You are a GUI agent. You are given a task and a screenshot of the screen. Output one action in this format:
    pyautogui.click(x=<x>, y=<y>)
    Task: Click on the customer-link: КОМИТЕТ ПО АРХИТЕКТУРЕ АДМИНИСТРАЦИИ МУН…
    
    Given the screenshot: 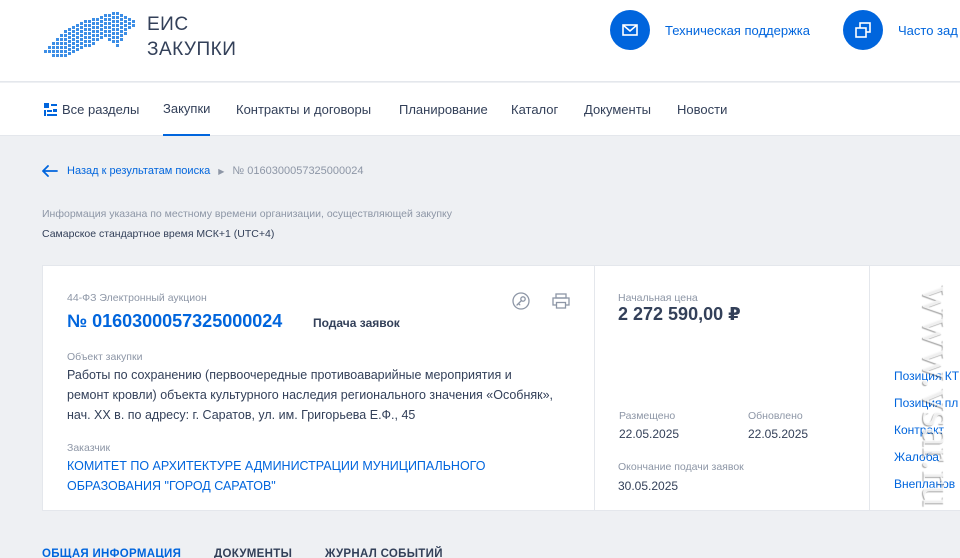 What is the action you would take?
    pyautogui.click(x=312, y=476)
    